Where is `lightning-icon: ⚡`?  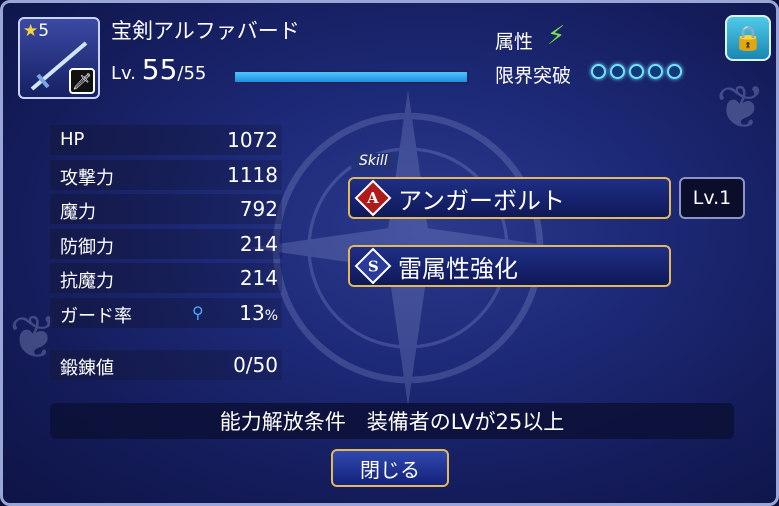
lightning-icon: ⚡ is located at coordinates (556, 36).